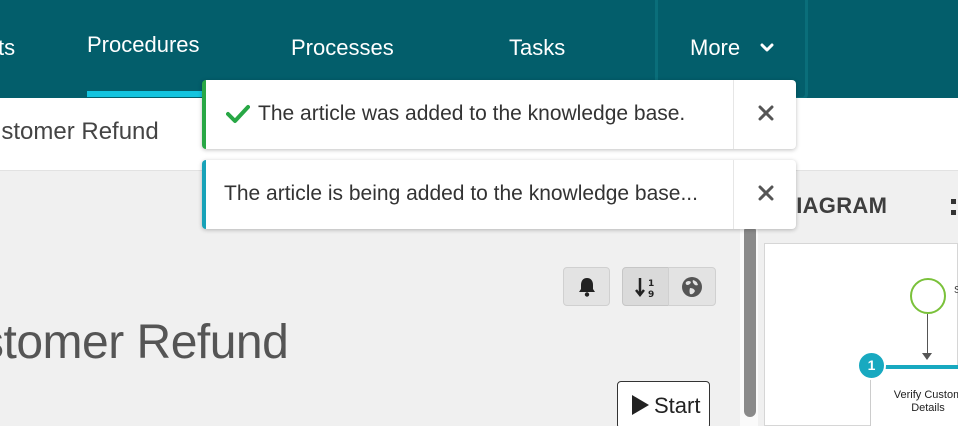  I want to click on language-button, so click(692, 286).